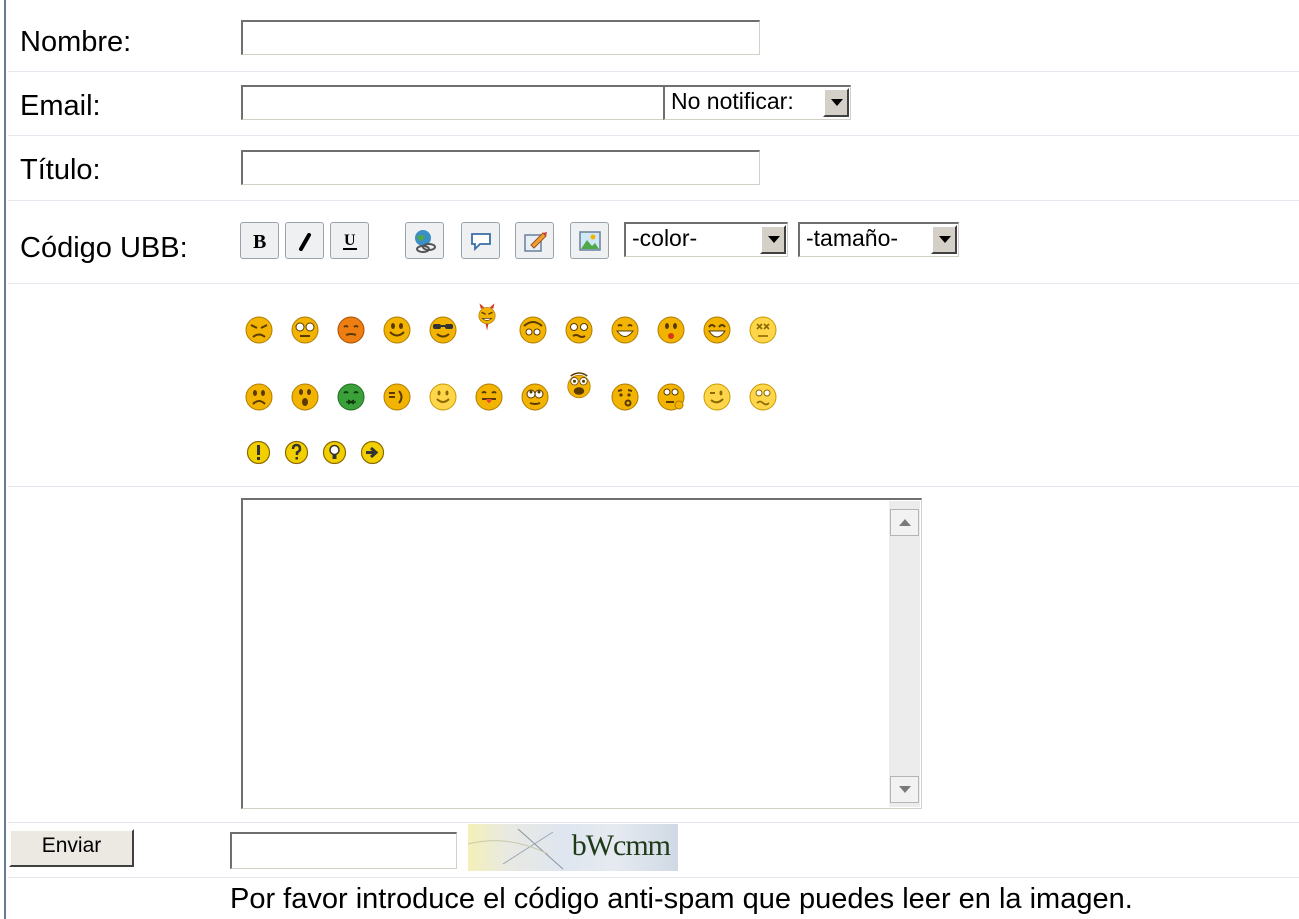 This screenshot has width=1299, height=919. I want to click on underline-button: U, so click(349, 240).